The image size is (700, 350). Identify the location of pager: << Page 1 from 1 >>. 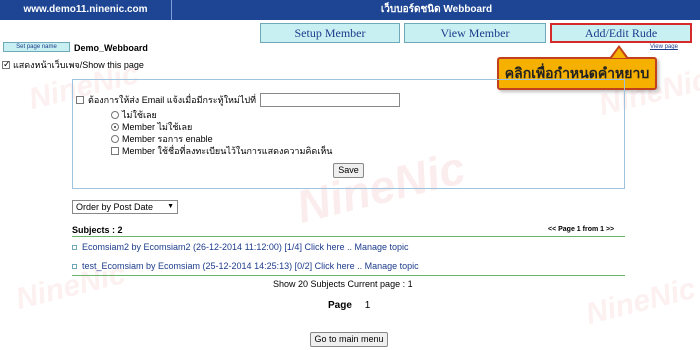
(581, 229).